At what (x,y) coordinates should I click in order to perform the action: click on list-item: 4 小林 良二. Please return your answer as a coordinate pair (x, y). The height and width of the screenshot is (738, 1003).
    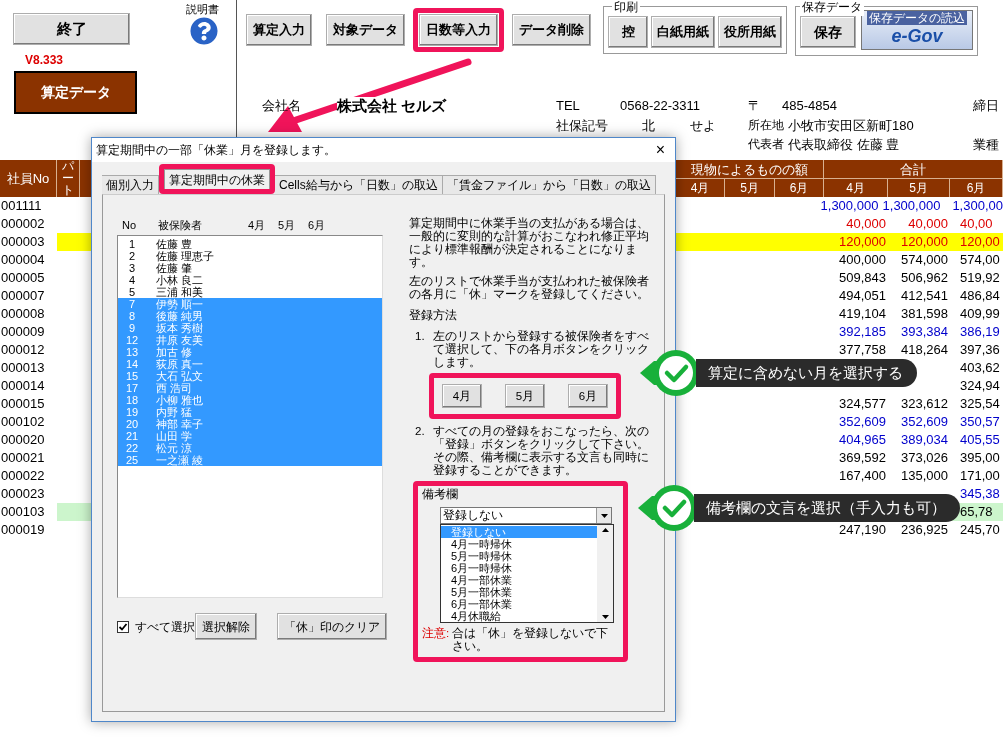
    Looking at the image, I should click on (250, 280).